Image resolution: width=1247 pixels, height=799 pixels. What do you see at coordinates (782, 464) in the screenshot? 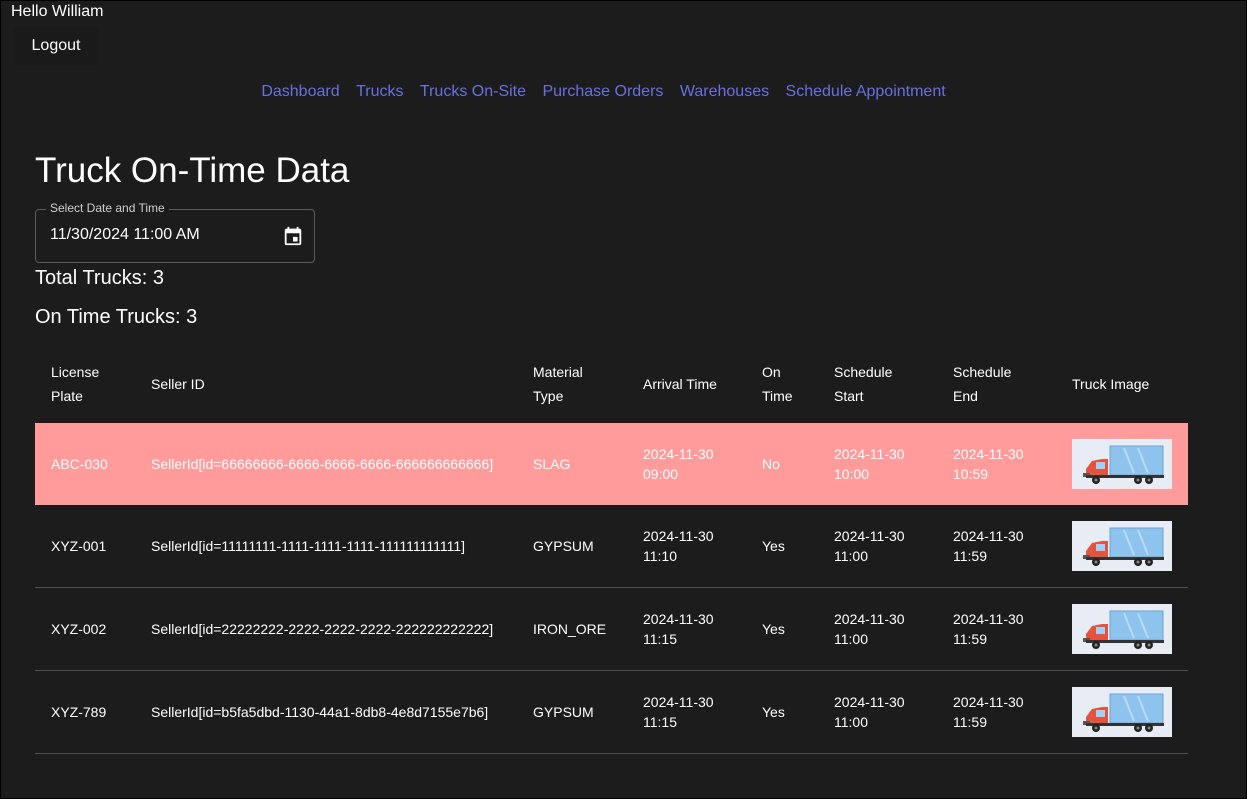
I see `cell-on-time: No` at bounding box center [782, 464].